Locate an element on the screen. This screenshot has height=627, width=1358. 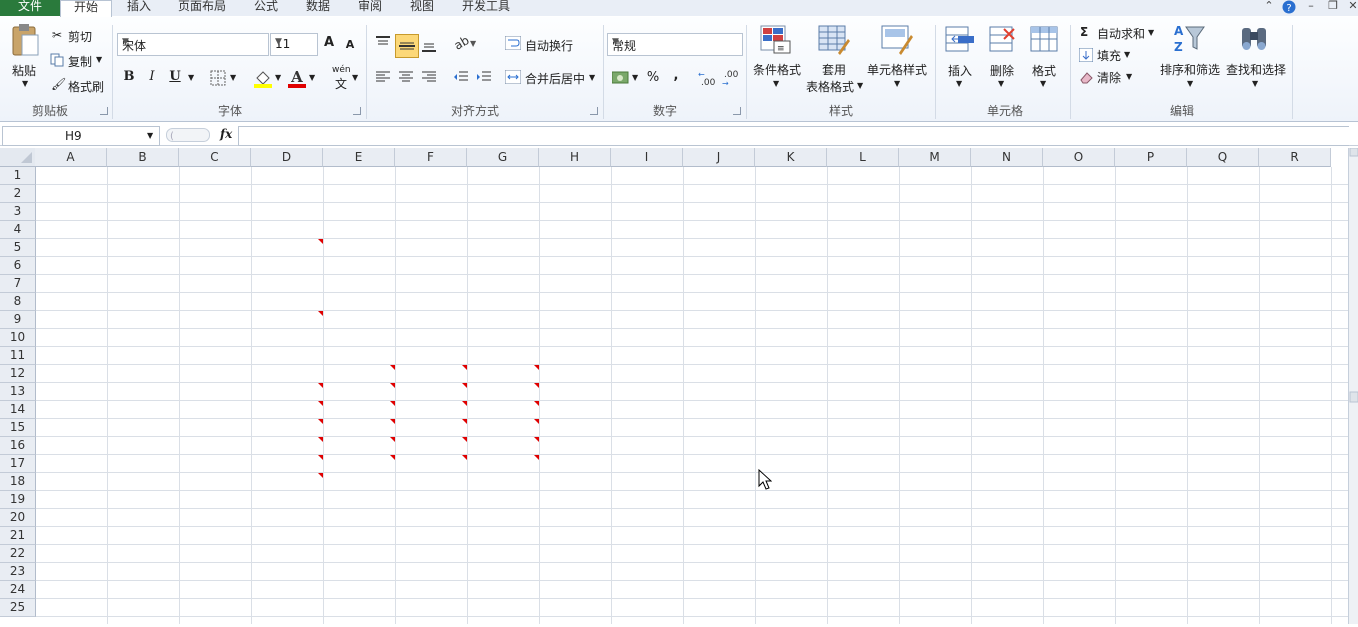
font-name-combo: 宋体 ▼ is located at coordinates (193, 44).